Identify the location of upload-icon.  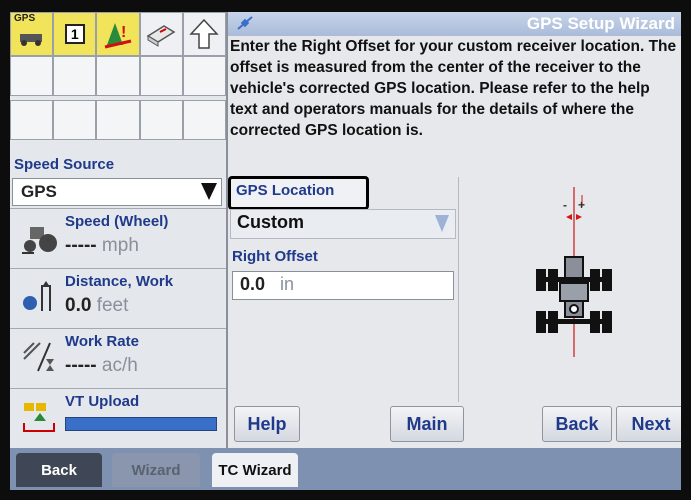
(39, 417).